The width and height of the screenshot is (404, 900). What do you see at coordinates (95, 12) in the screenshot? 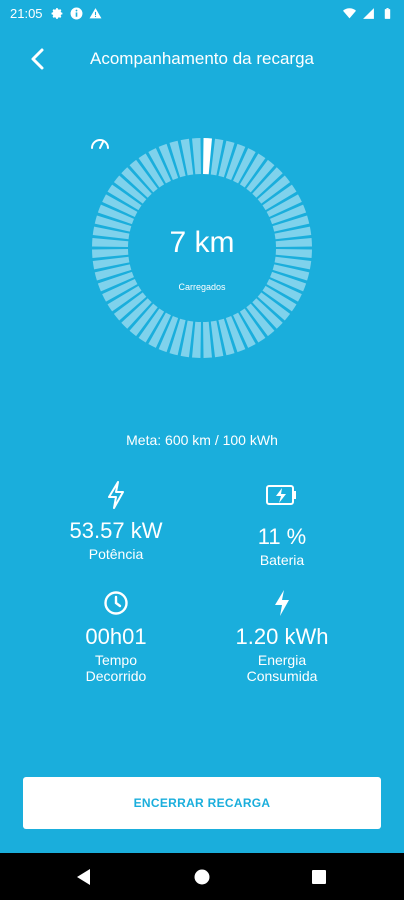
I see `warning-icon` at bounding box center [95, 12].